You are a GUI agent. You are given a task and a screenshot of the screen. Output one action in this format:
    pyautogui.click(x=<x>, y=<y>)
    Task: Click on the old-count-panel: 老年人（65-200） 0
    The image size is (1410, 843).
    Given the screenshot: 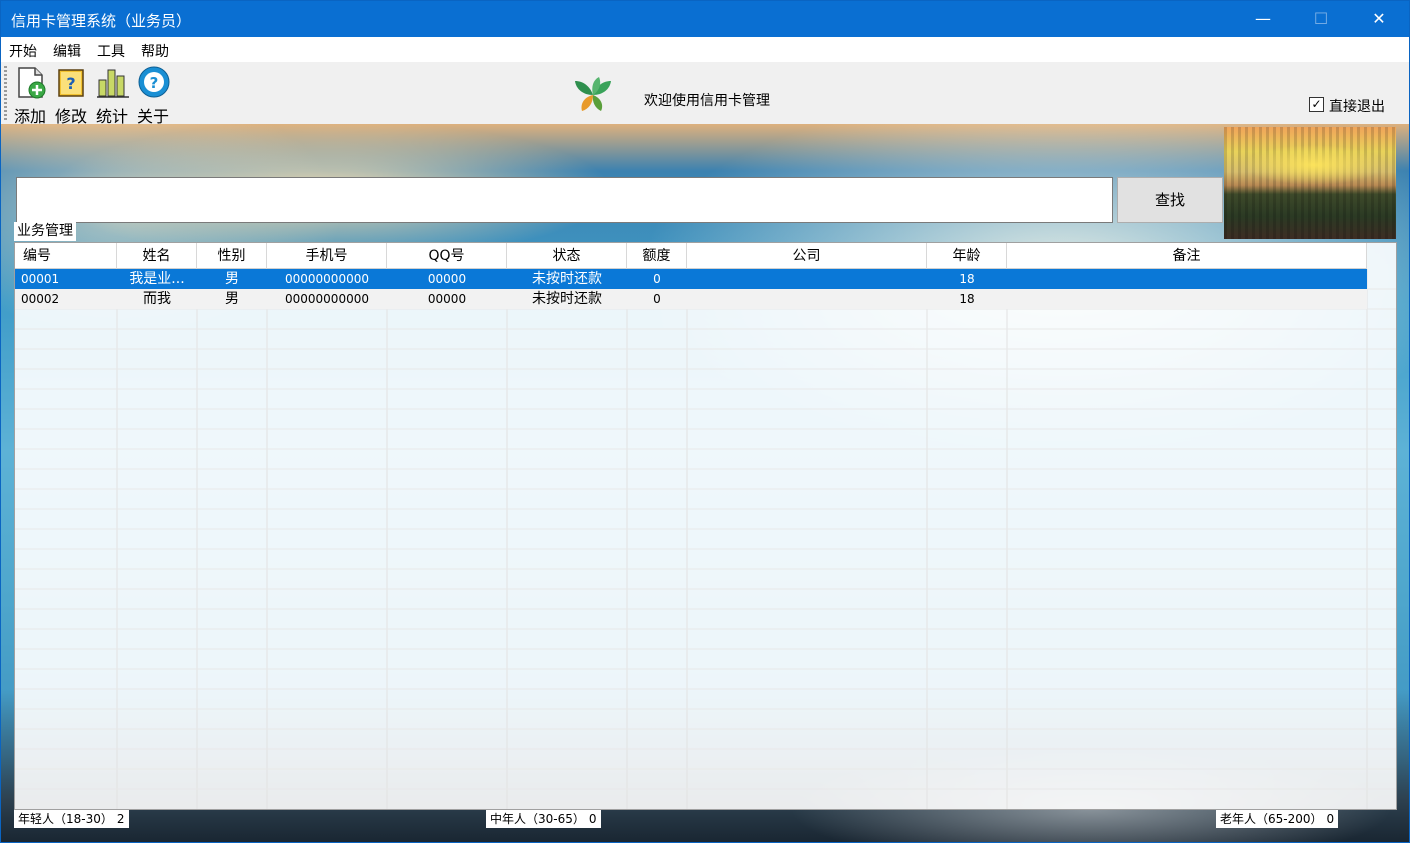 What is the action you would take?
    pyautogui.click(x=1277, y=819)
    